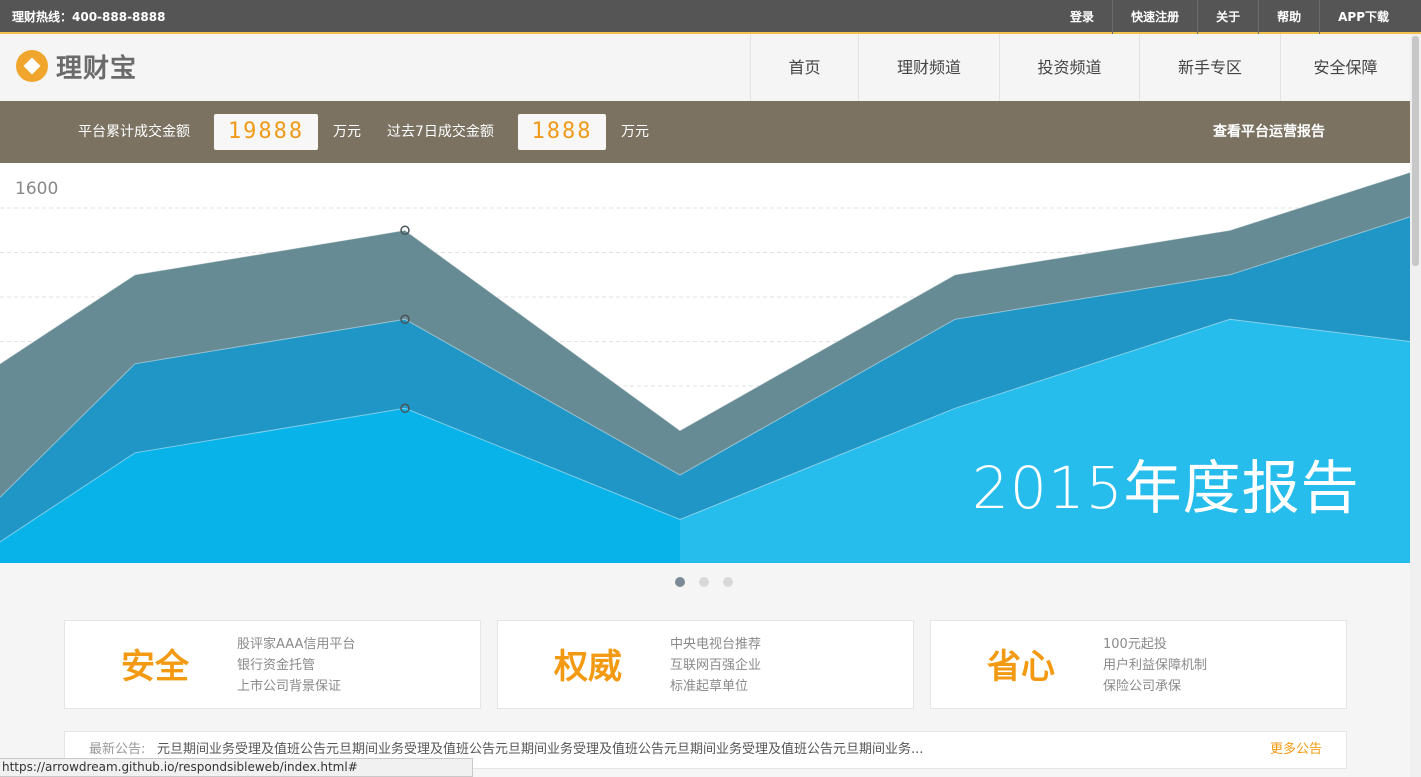 The width and height of the screenshot is (1421, 777). Describe the element at coordinates (32, 66) in the screenshot. I see `diamond-logo-icon` at that location.